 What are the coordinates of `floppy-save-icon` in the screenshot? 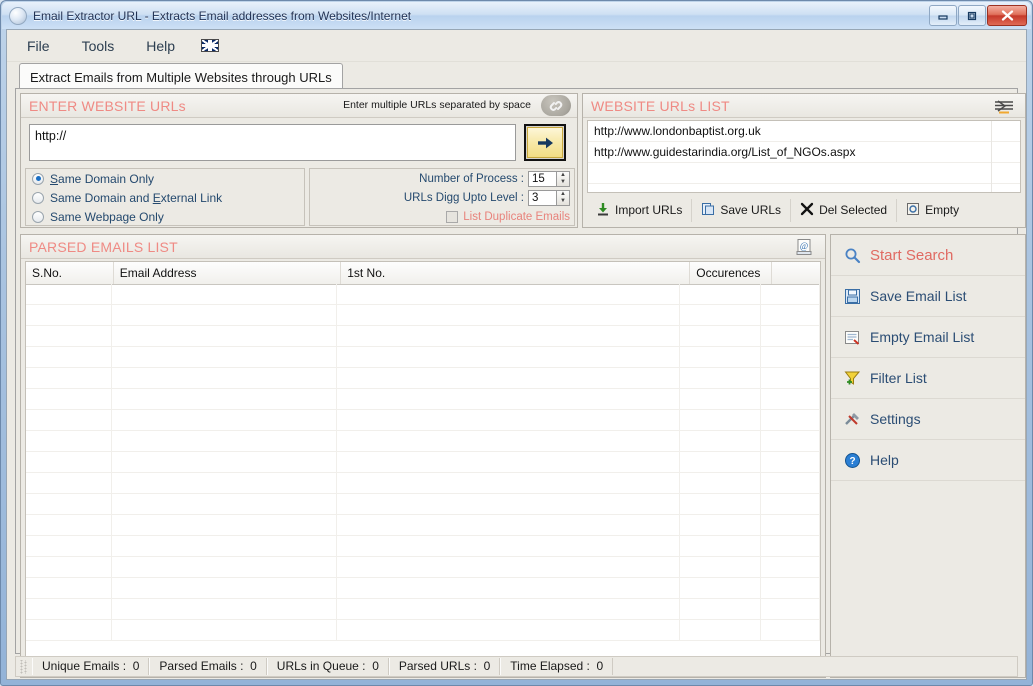 It's located at (852, 296).